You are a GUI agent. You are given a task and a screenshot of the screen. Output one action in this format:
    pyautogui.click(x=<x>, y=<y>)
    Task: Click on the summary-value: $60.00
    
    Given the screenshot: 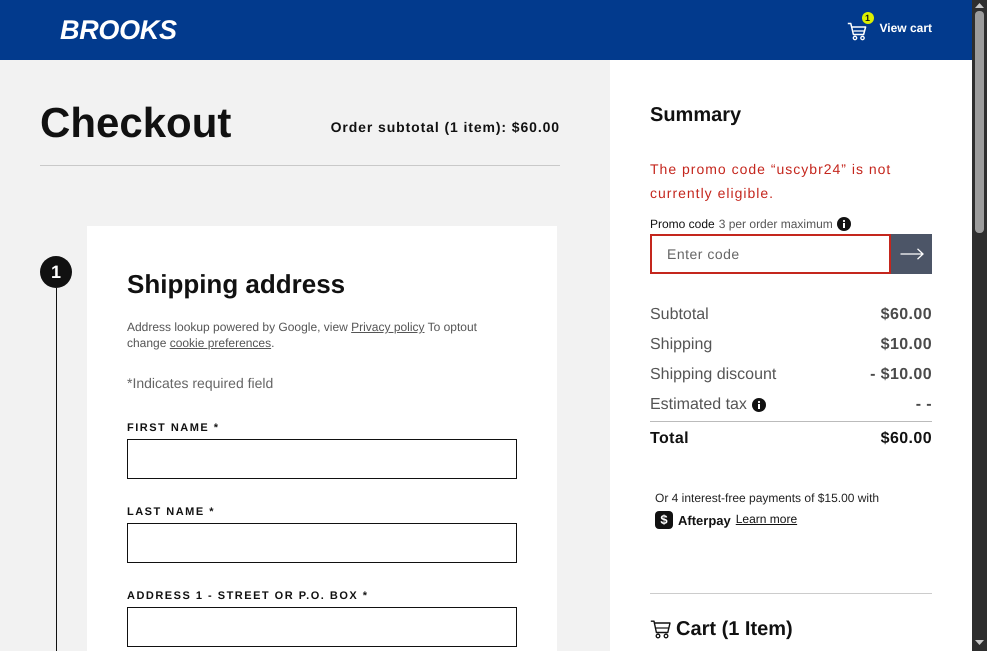 What is the action you would take?
    pyautogui.click(x=906, y=315)
    